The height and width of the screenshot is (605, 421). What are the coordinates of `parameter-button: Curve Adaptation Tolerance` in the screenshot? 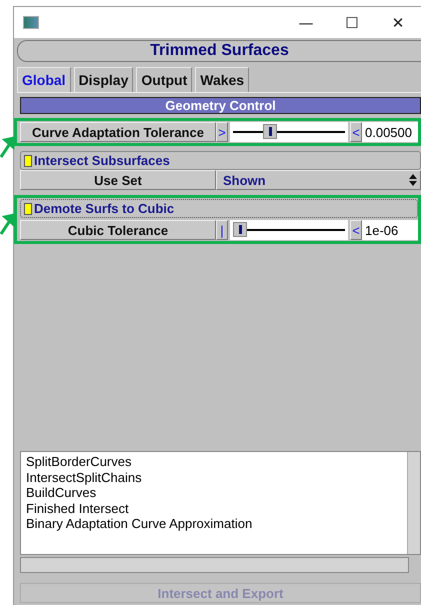 It's located at (118, 132).